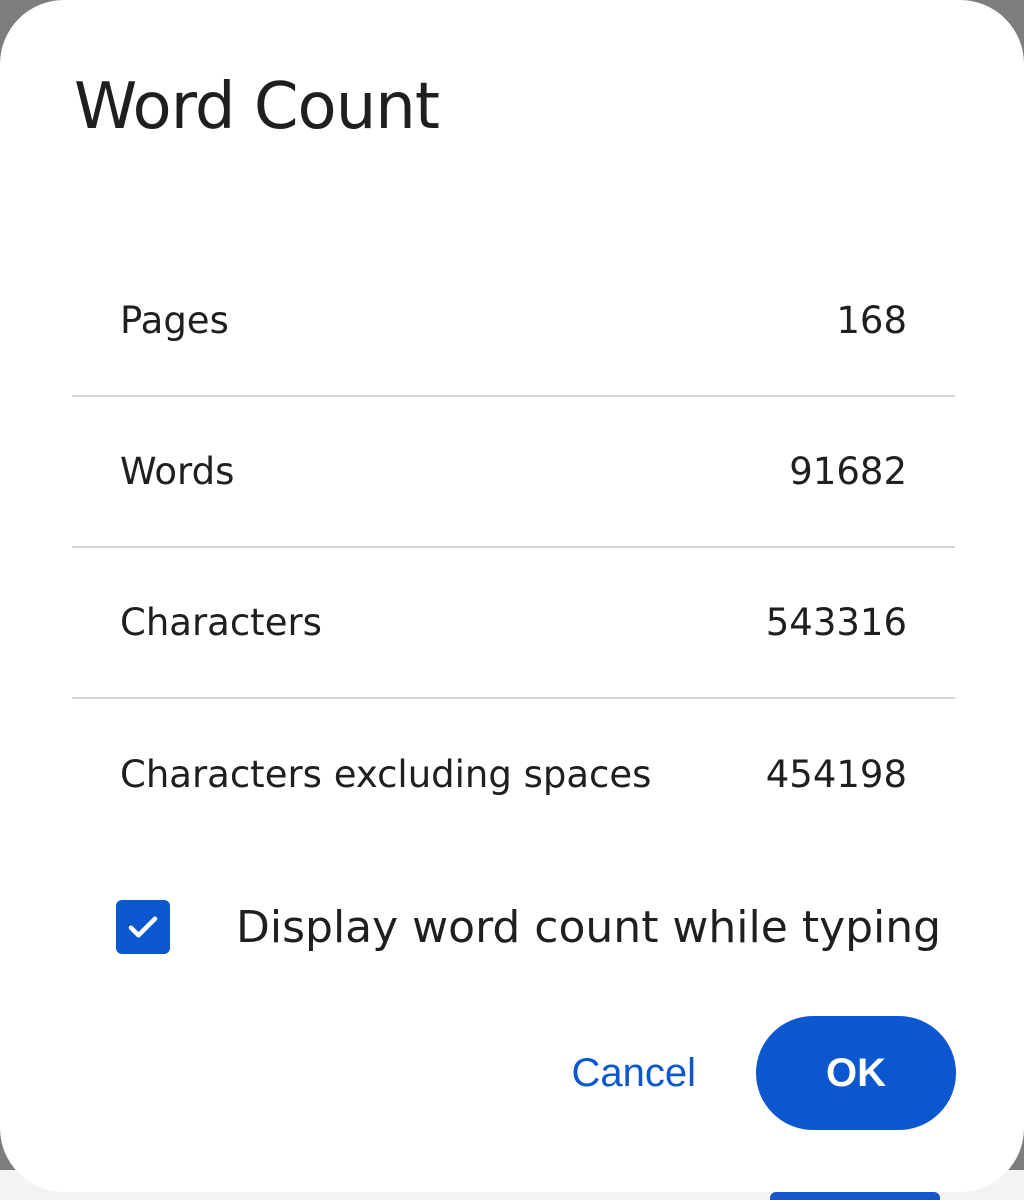 The image size is (1024, 1200). I want to click on cancel-button: Cancel, so click(633, 1073).